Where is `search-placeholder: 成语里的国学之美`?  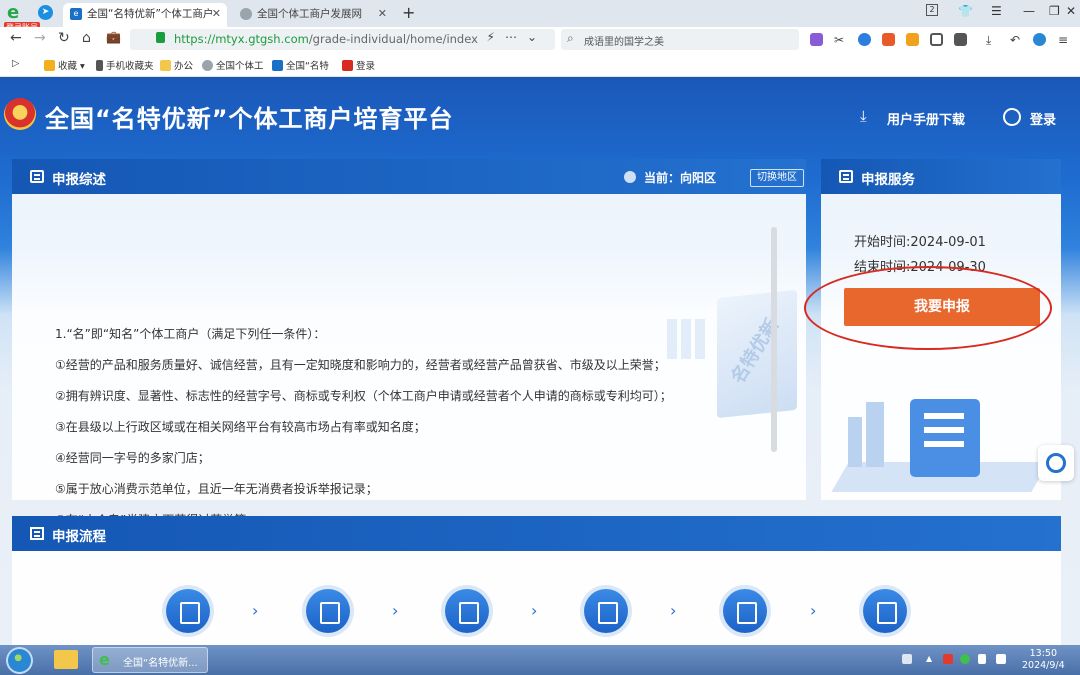
search-placeholder: 成语里的国学之美 is located at coordinates (624, 42).